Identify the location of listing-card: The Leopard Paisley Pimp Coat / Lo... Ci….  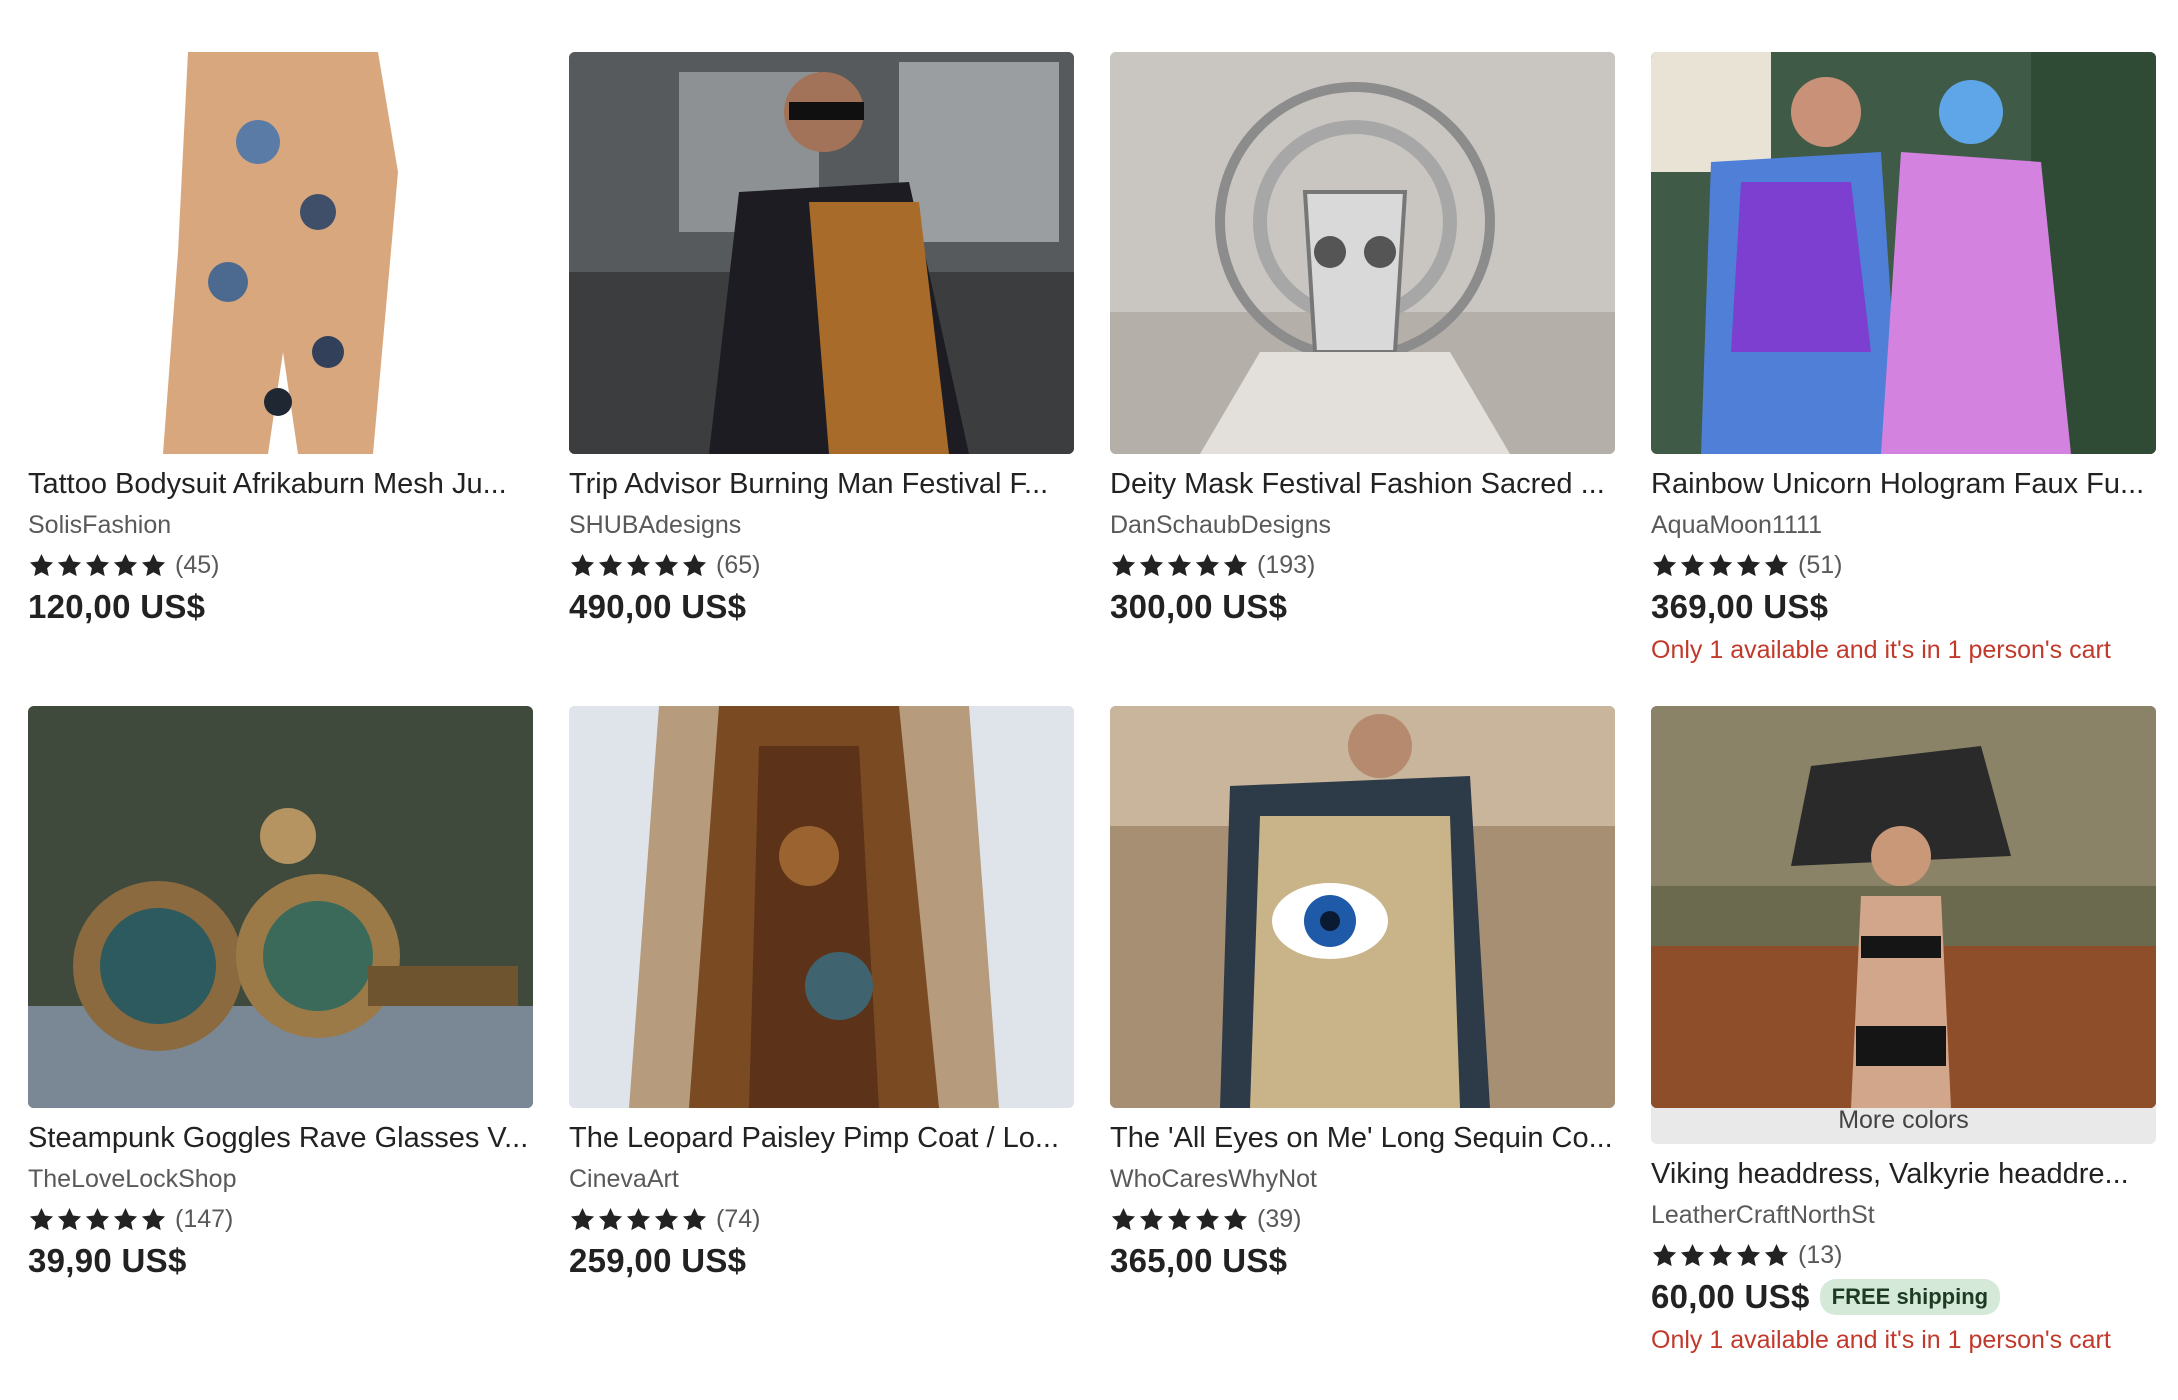
(821, 1036).